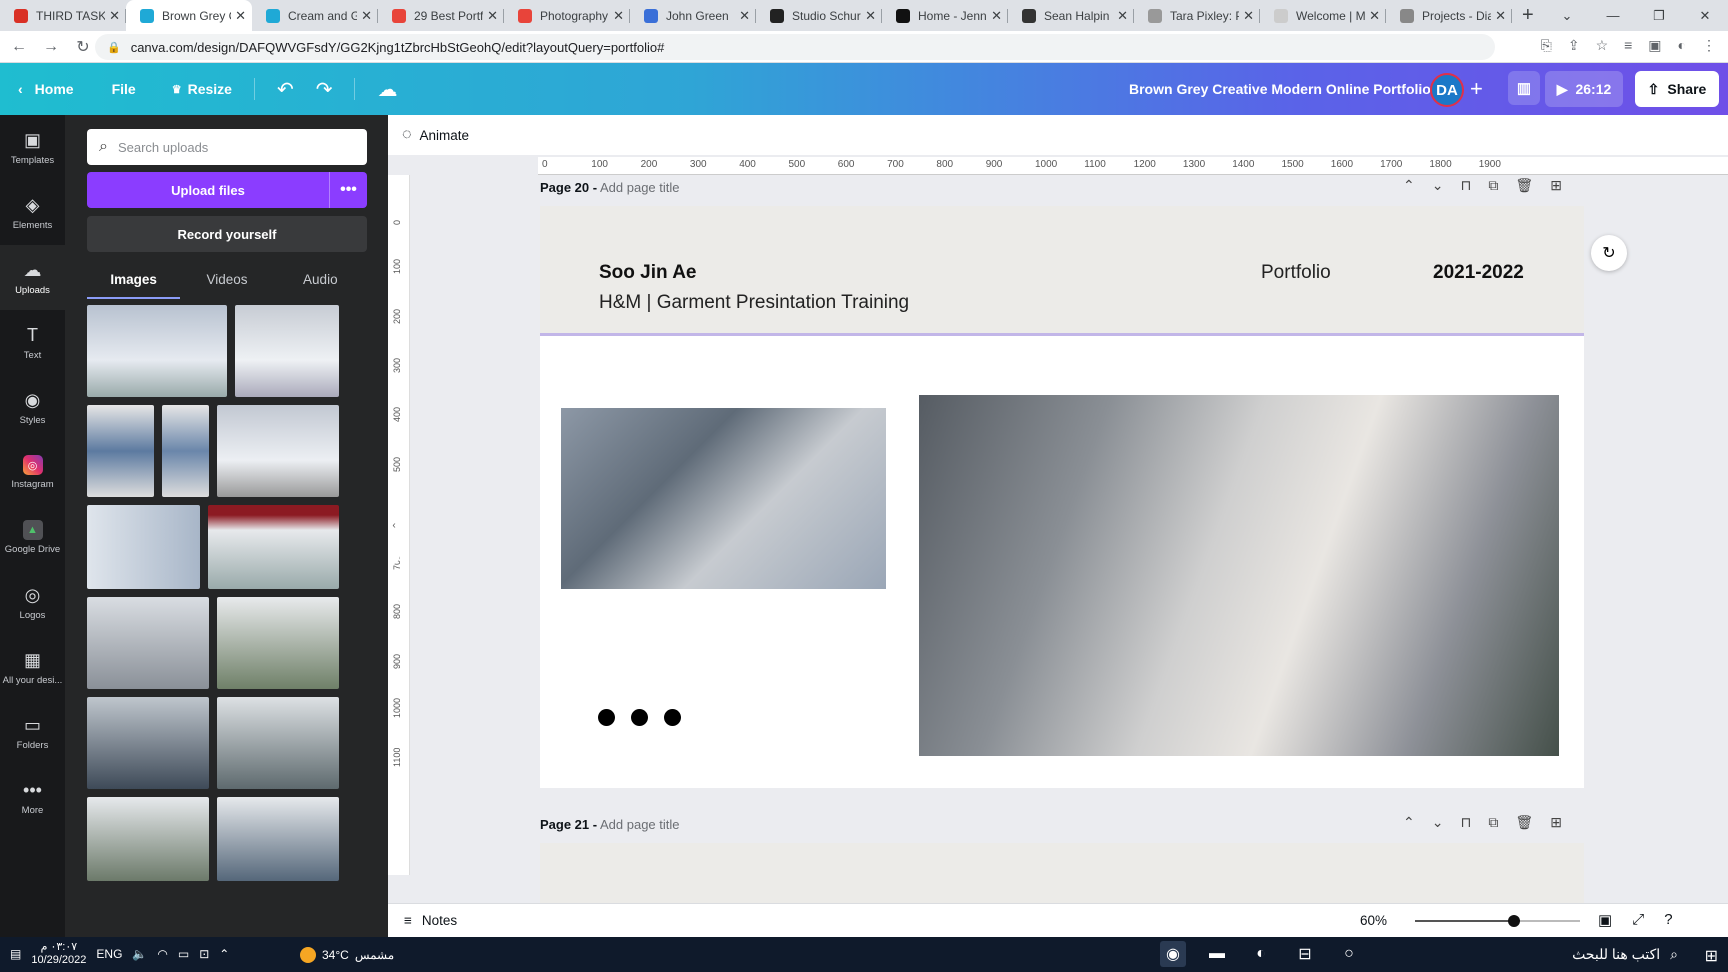 The width and height of the screenshot is (1728, 972). I want to click on network-icon: ⊡, so click(204, 954).